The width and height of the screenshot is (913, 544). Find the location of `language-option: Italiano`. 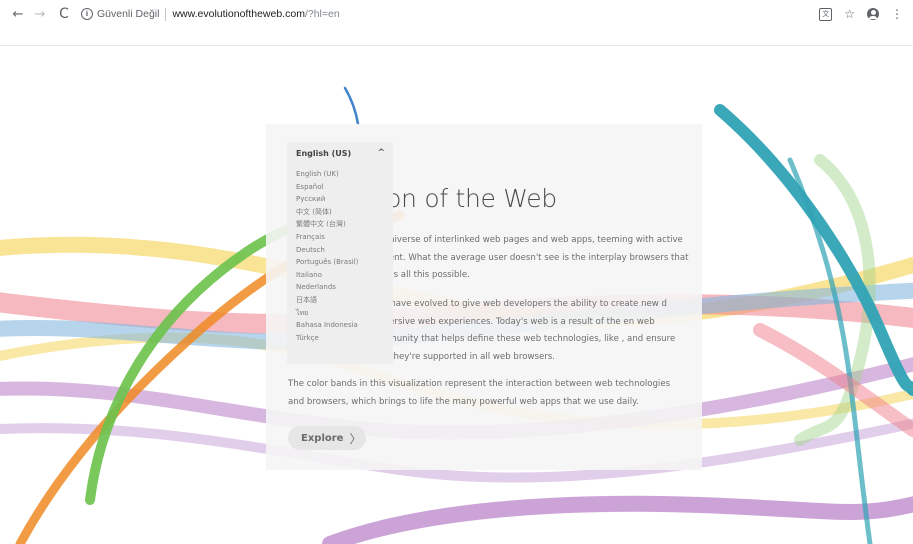

language-option: Italiano is located at coordinates (344, 275).